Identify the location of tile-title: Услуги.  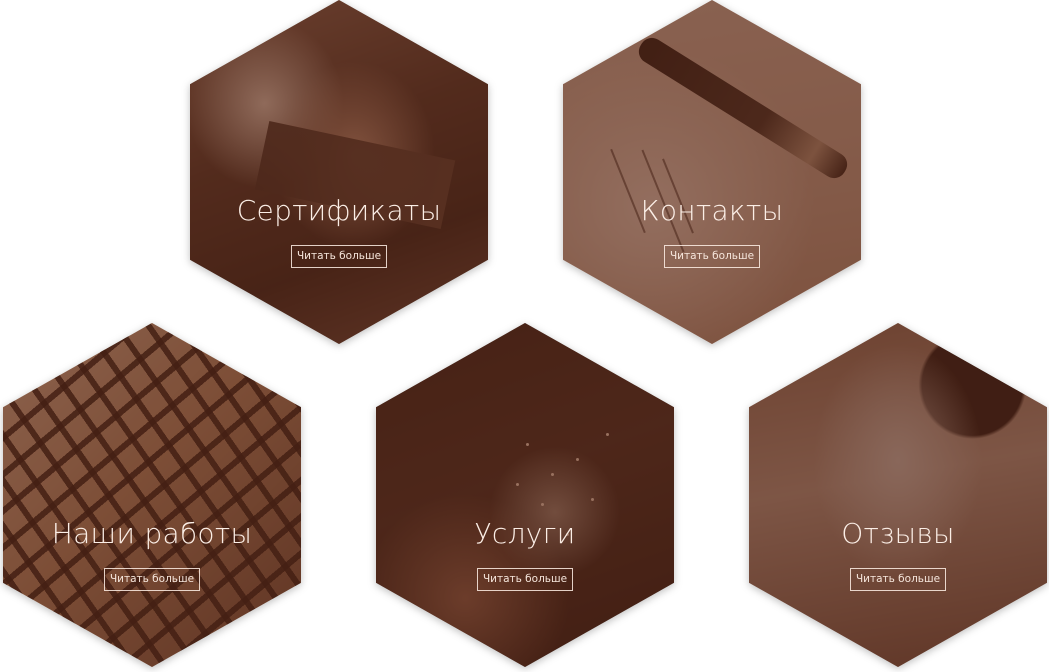
(525, 533).